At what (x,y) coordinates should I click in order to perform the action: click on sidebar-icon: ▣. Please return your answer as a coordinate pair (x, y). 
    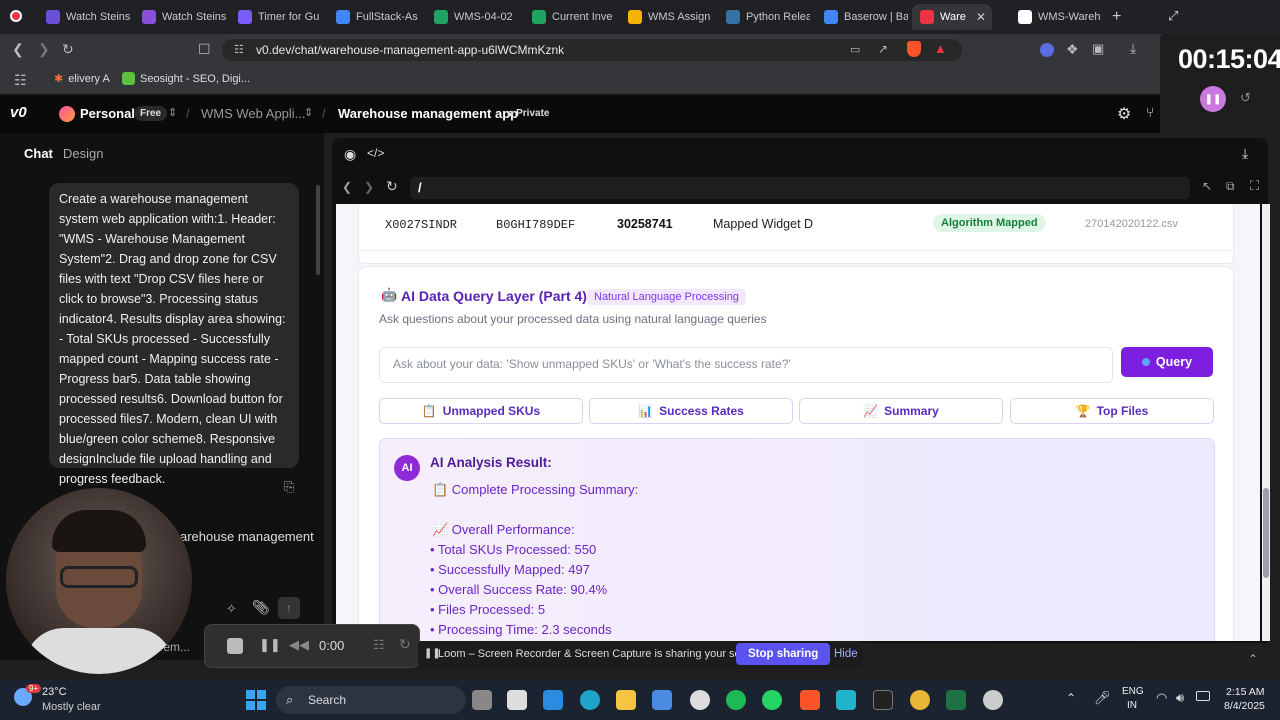
    Looking at the image, I should click on (1098, 49).